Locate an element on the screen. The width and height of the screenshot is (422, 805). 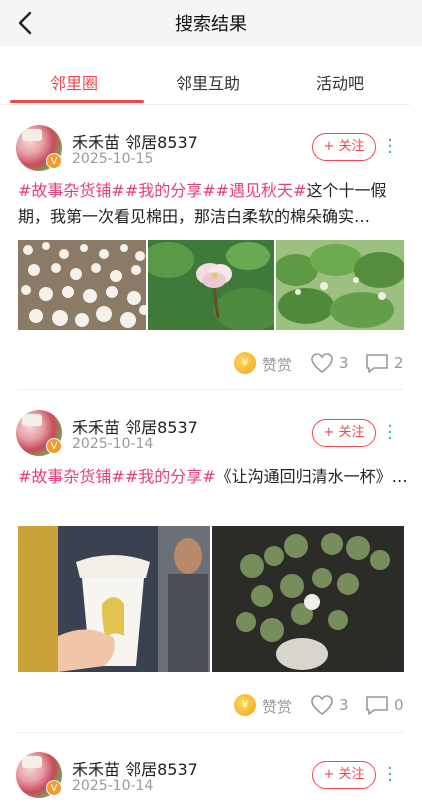
post-tags: #故事杂货铺##我的分享# is located at coordinates (117, 476).